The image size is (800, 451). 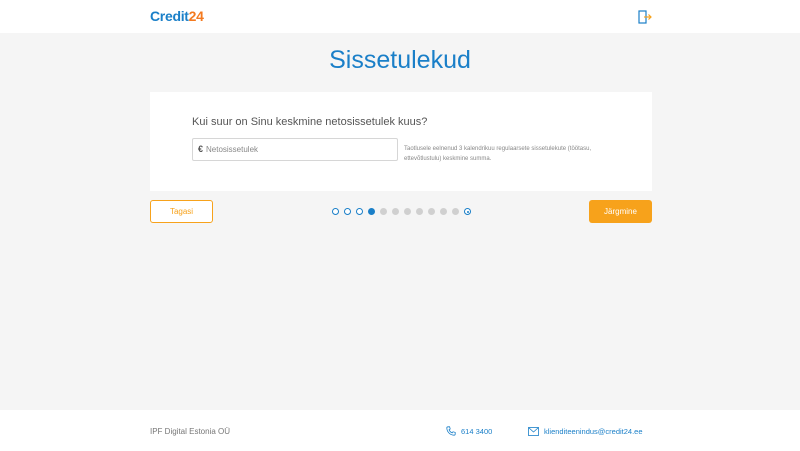 I want to click on income-input-wrapper: €, so click(x=295, y=149).